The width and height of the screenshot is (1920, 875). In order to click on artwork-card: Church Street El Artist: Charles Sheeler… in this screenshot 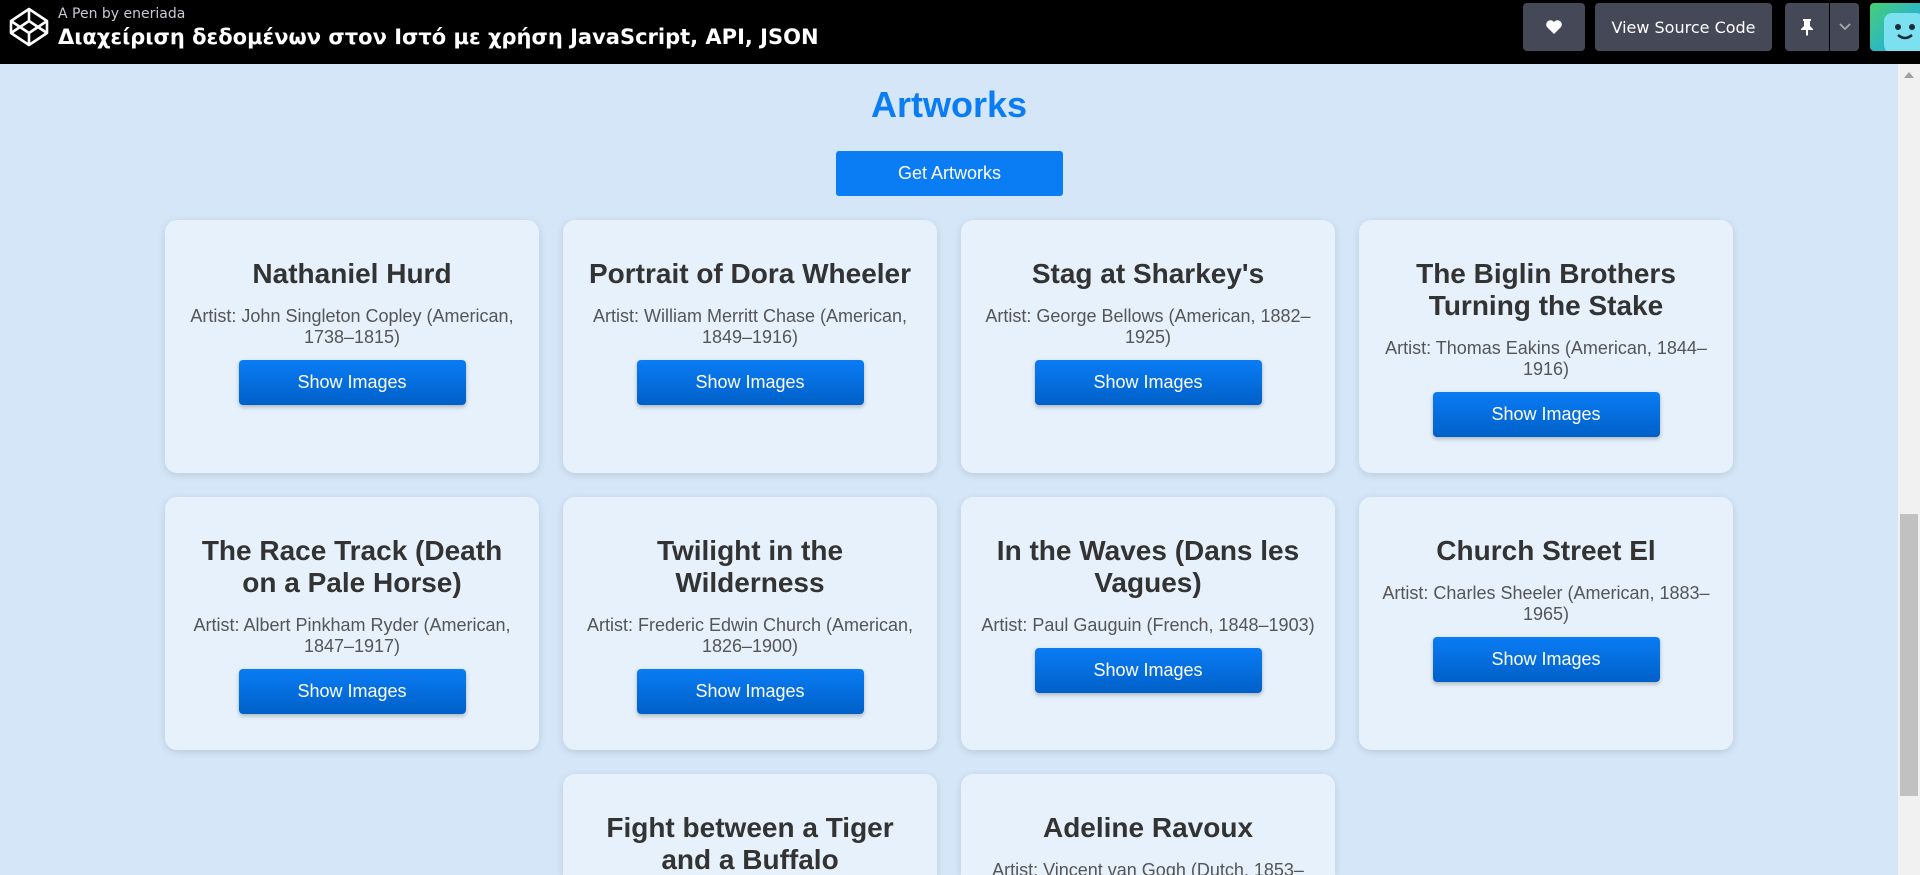, I will do `click(1546, 623)`.